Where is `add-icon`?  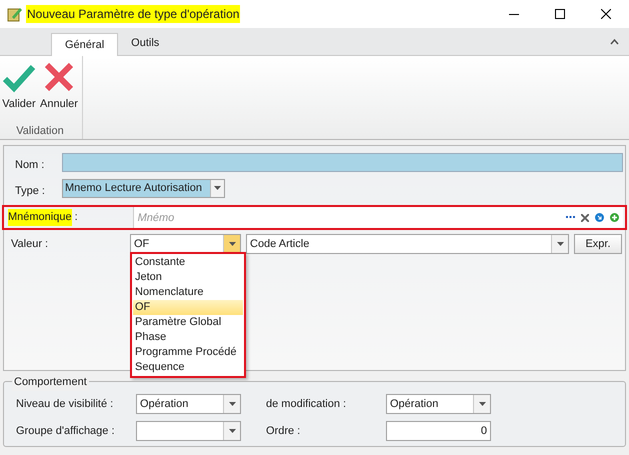 add-icon is located at coordinates (614, 217).